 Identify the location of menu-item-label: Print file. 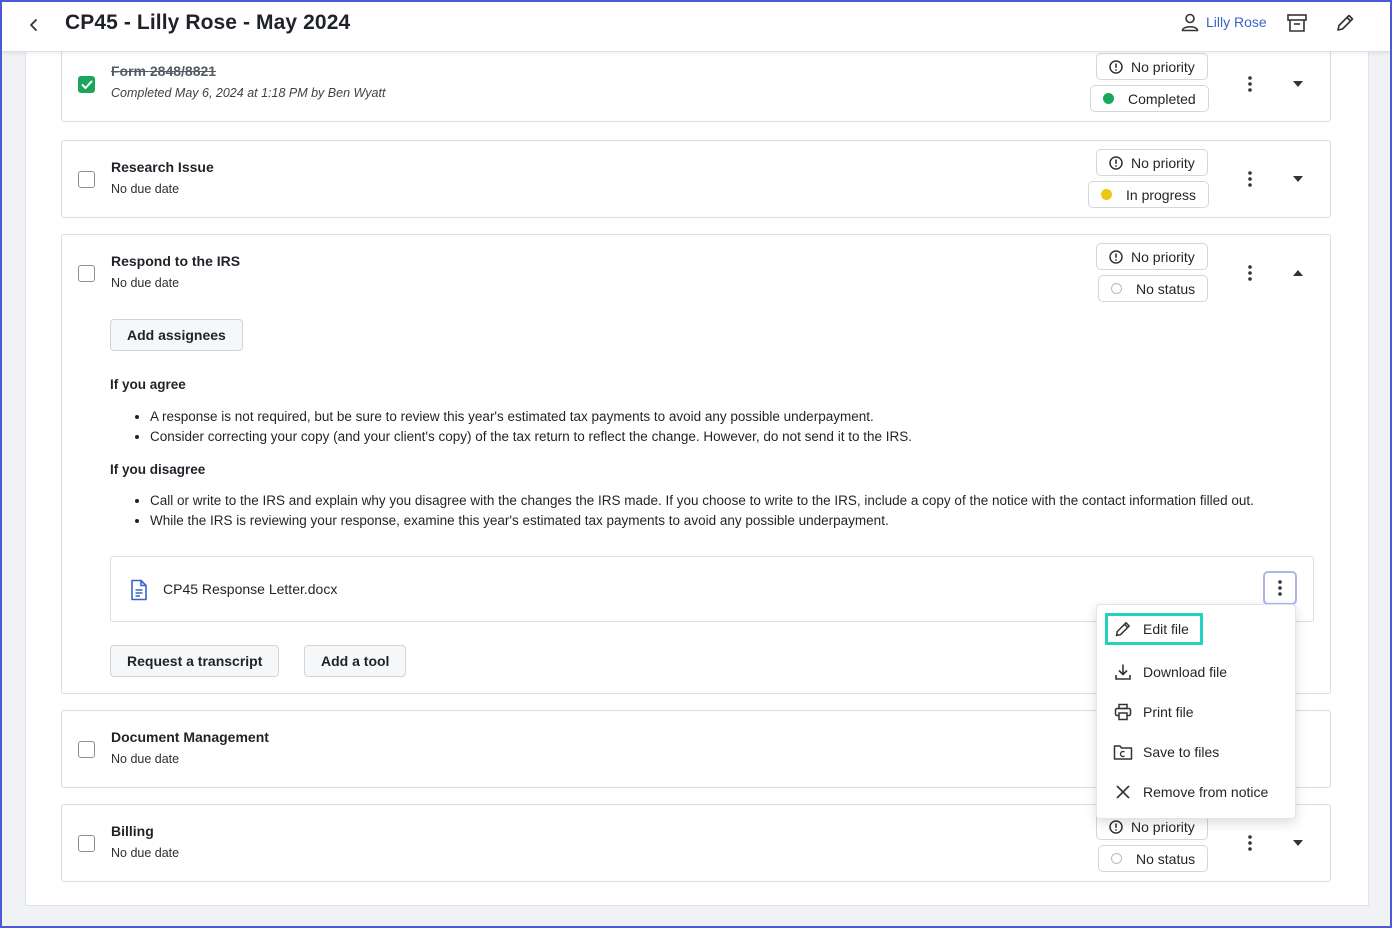
(1168, 712).